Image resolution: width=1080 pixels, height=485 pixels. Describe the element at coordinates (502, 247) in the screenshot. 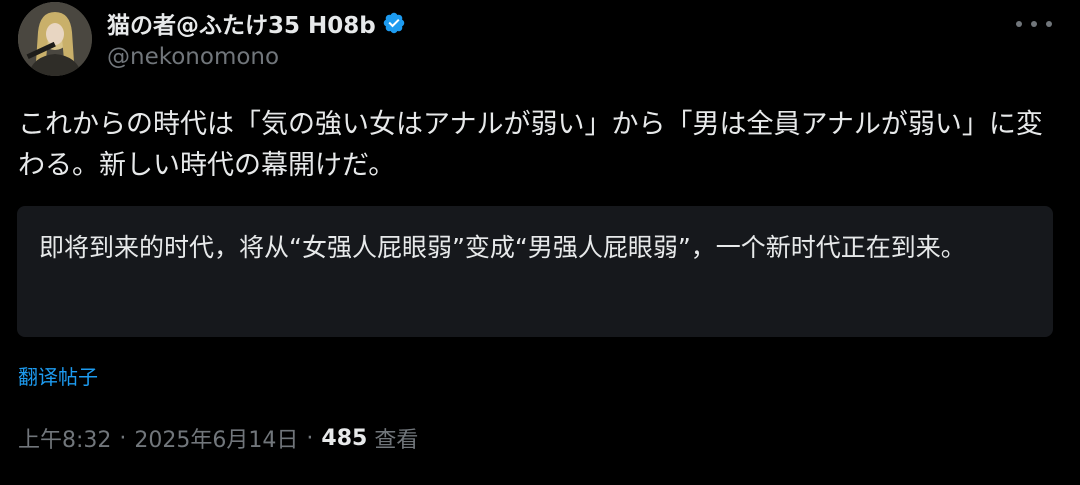

I see `translation-text: 即将到来的时代，将从“女强人屁眼弱”变成“男强人屁眼弱”，一个新时代正在到来。` at that location.